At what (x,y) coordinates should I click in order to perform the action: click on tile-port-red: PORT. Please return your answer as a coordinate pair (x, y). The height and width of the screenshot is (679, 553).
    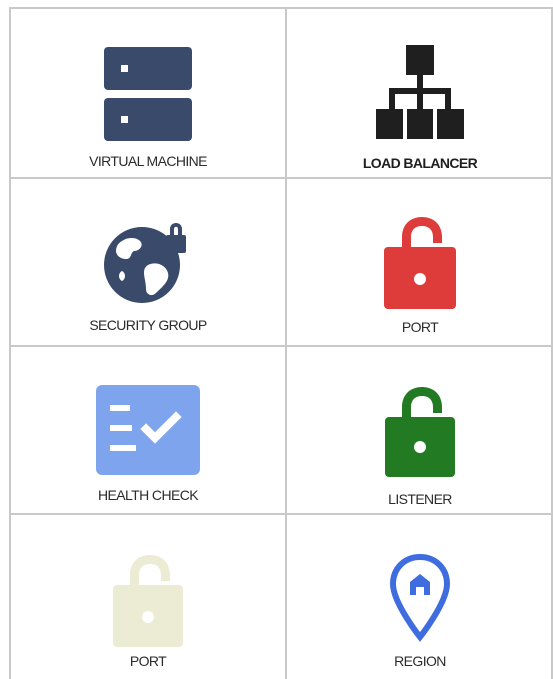
    Looking at the image, I should click on (419, 261).